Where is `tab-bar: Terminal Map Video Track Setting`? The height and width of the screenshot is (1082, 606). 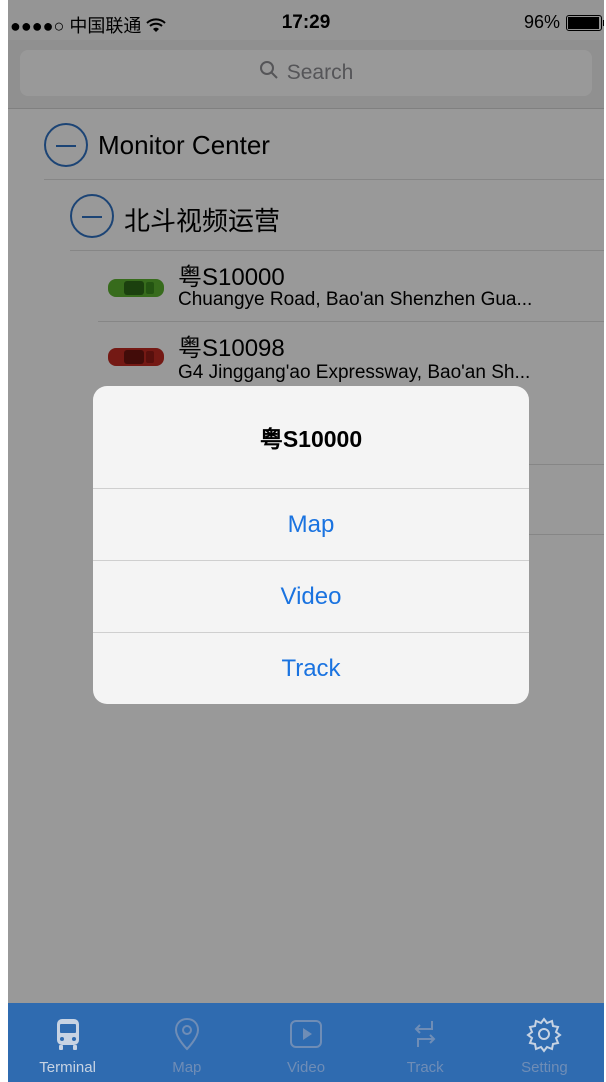 tab-bar: Terminal Map Video Track Setting is located at coordinates (306, 1042).